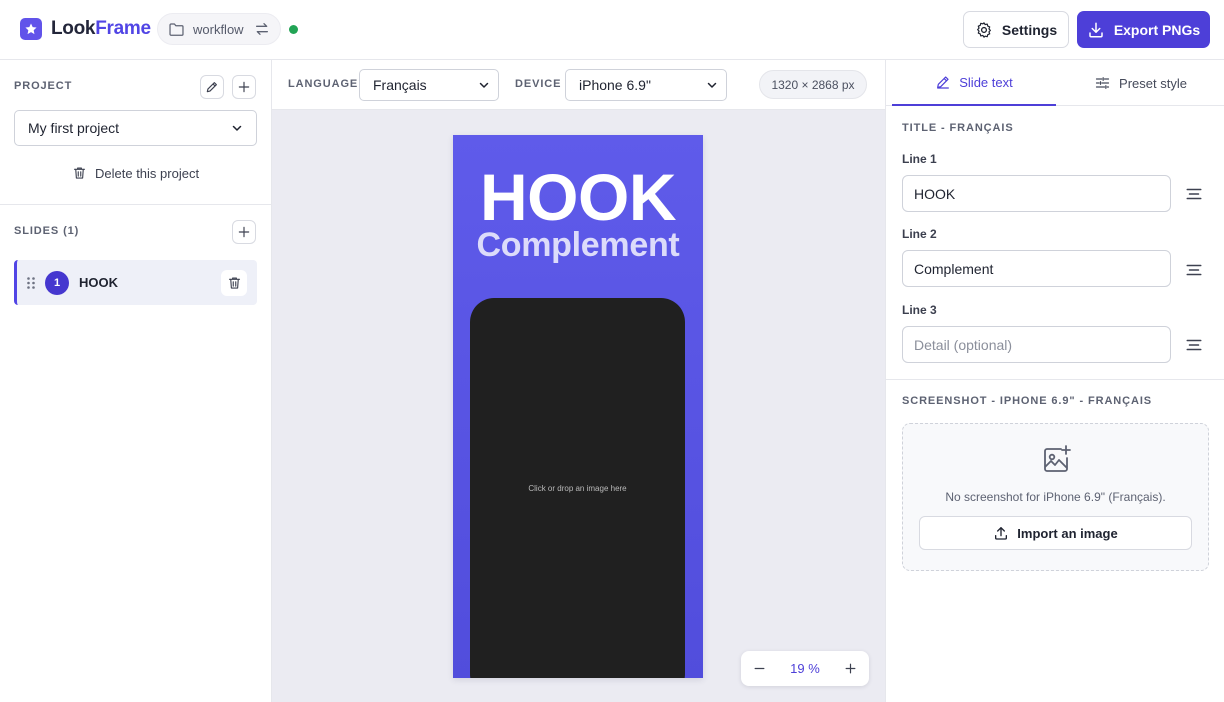  What do you see at coordinates (1102, 83) in the screenshot?
I see `sliders-icon` at bounding box center [1102, 83].